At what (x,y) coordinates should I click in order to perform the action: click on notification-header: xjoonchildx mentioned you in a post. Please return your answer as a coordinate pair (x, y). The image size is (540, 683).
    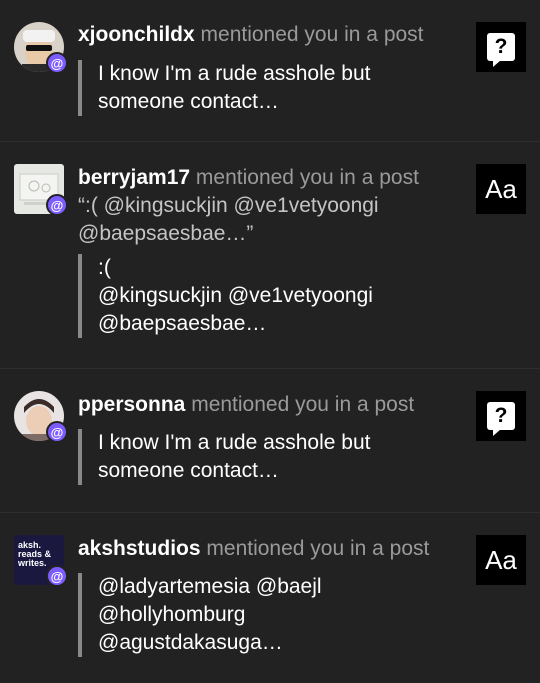
    Looking at the image, I should click on (268, 35).